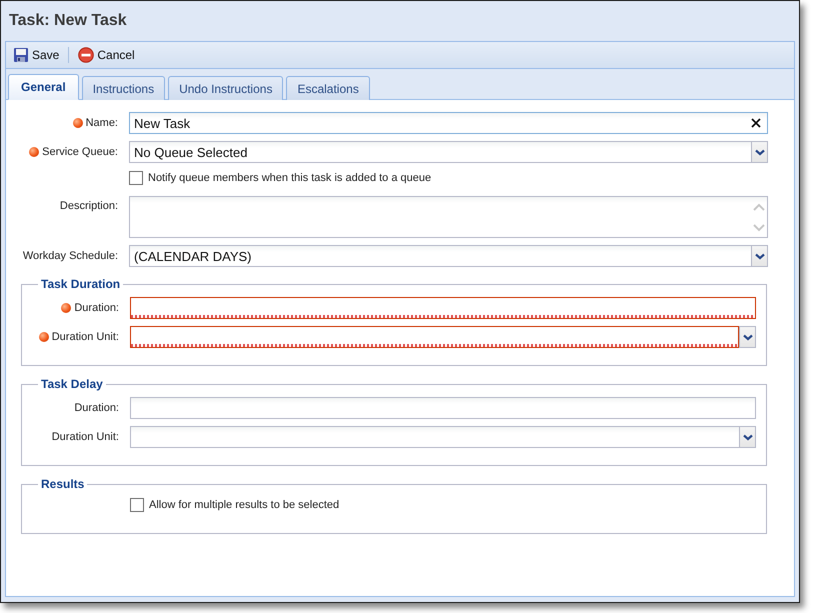  I want to click on text-field: New Task, so click(448, 123).